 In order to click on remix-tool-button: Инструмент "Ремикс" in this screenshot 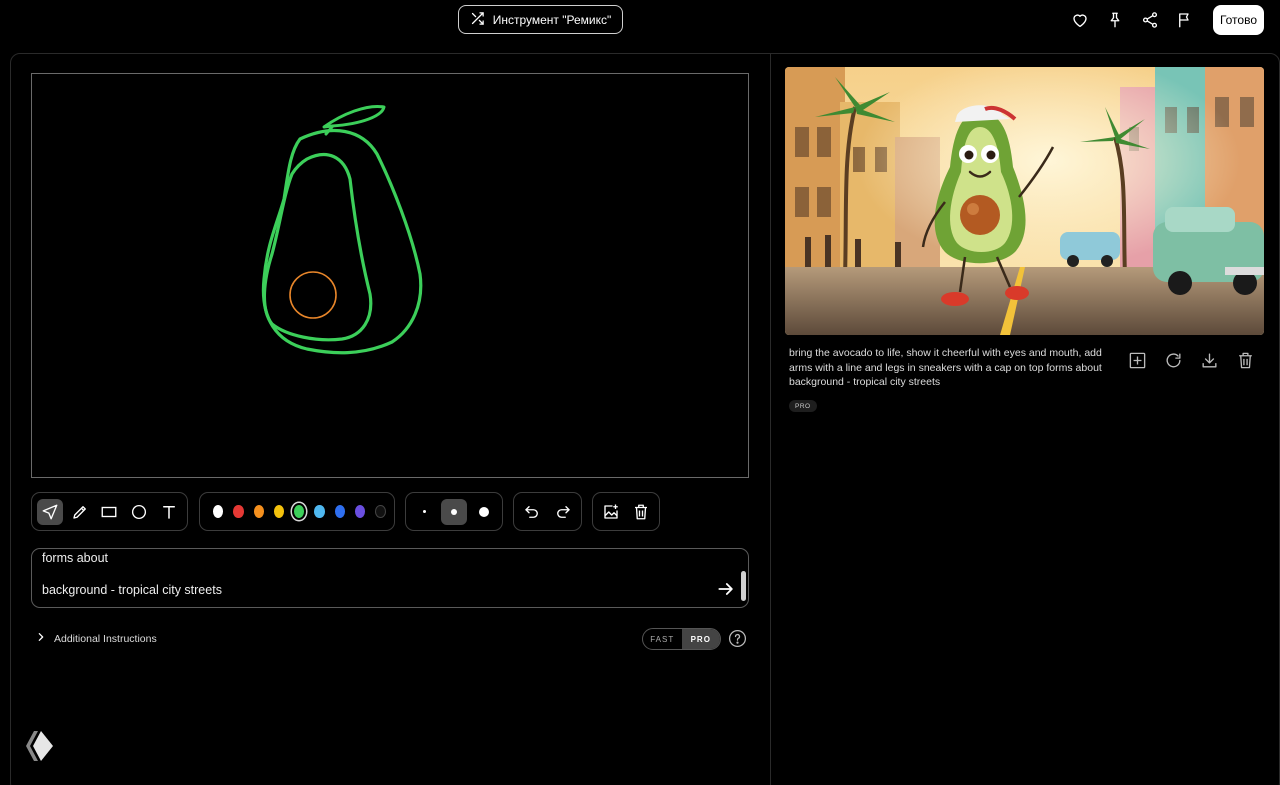, I will do `click(540, 19)`.